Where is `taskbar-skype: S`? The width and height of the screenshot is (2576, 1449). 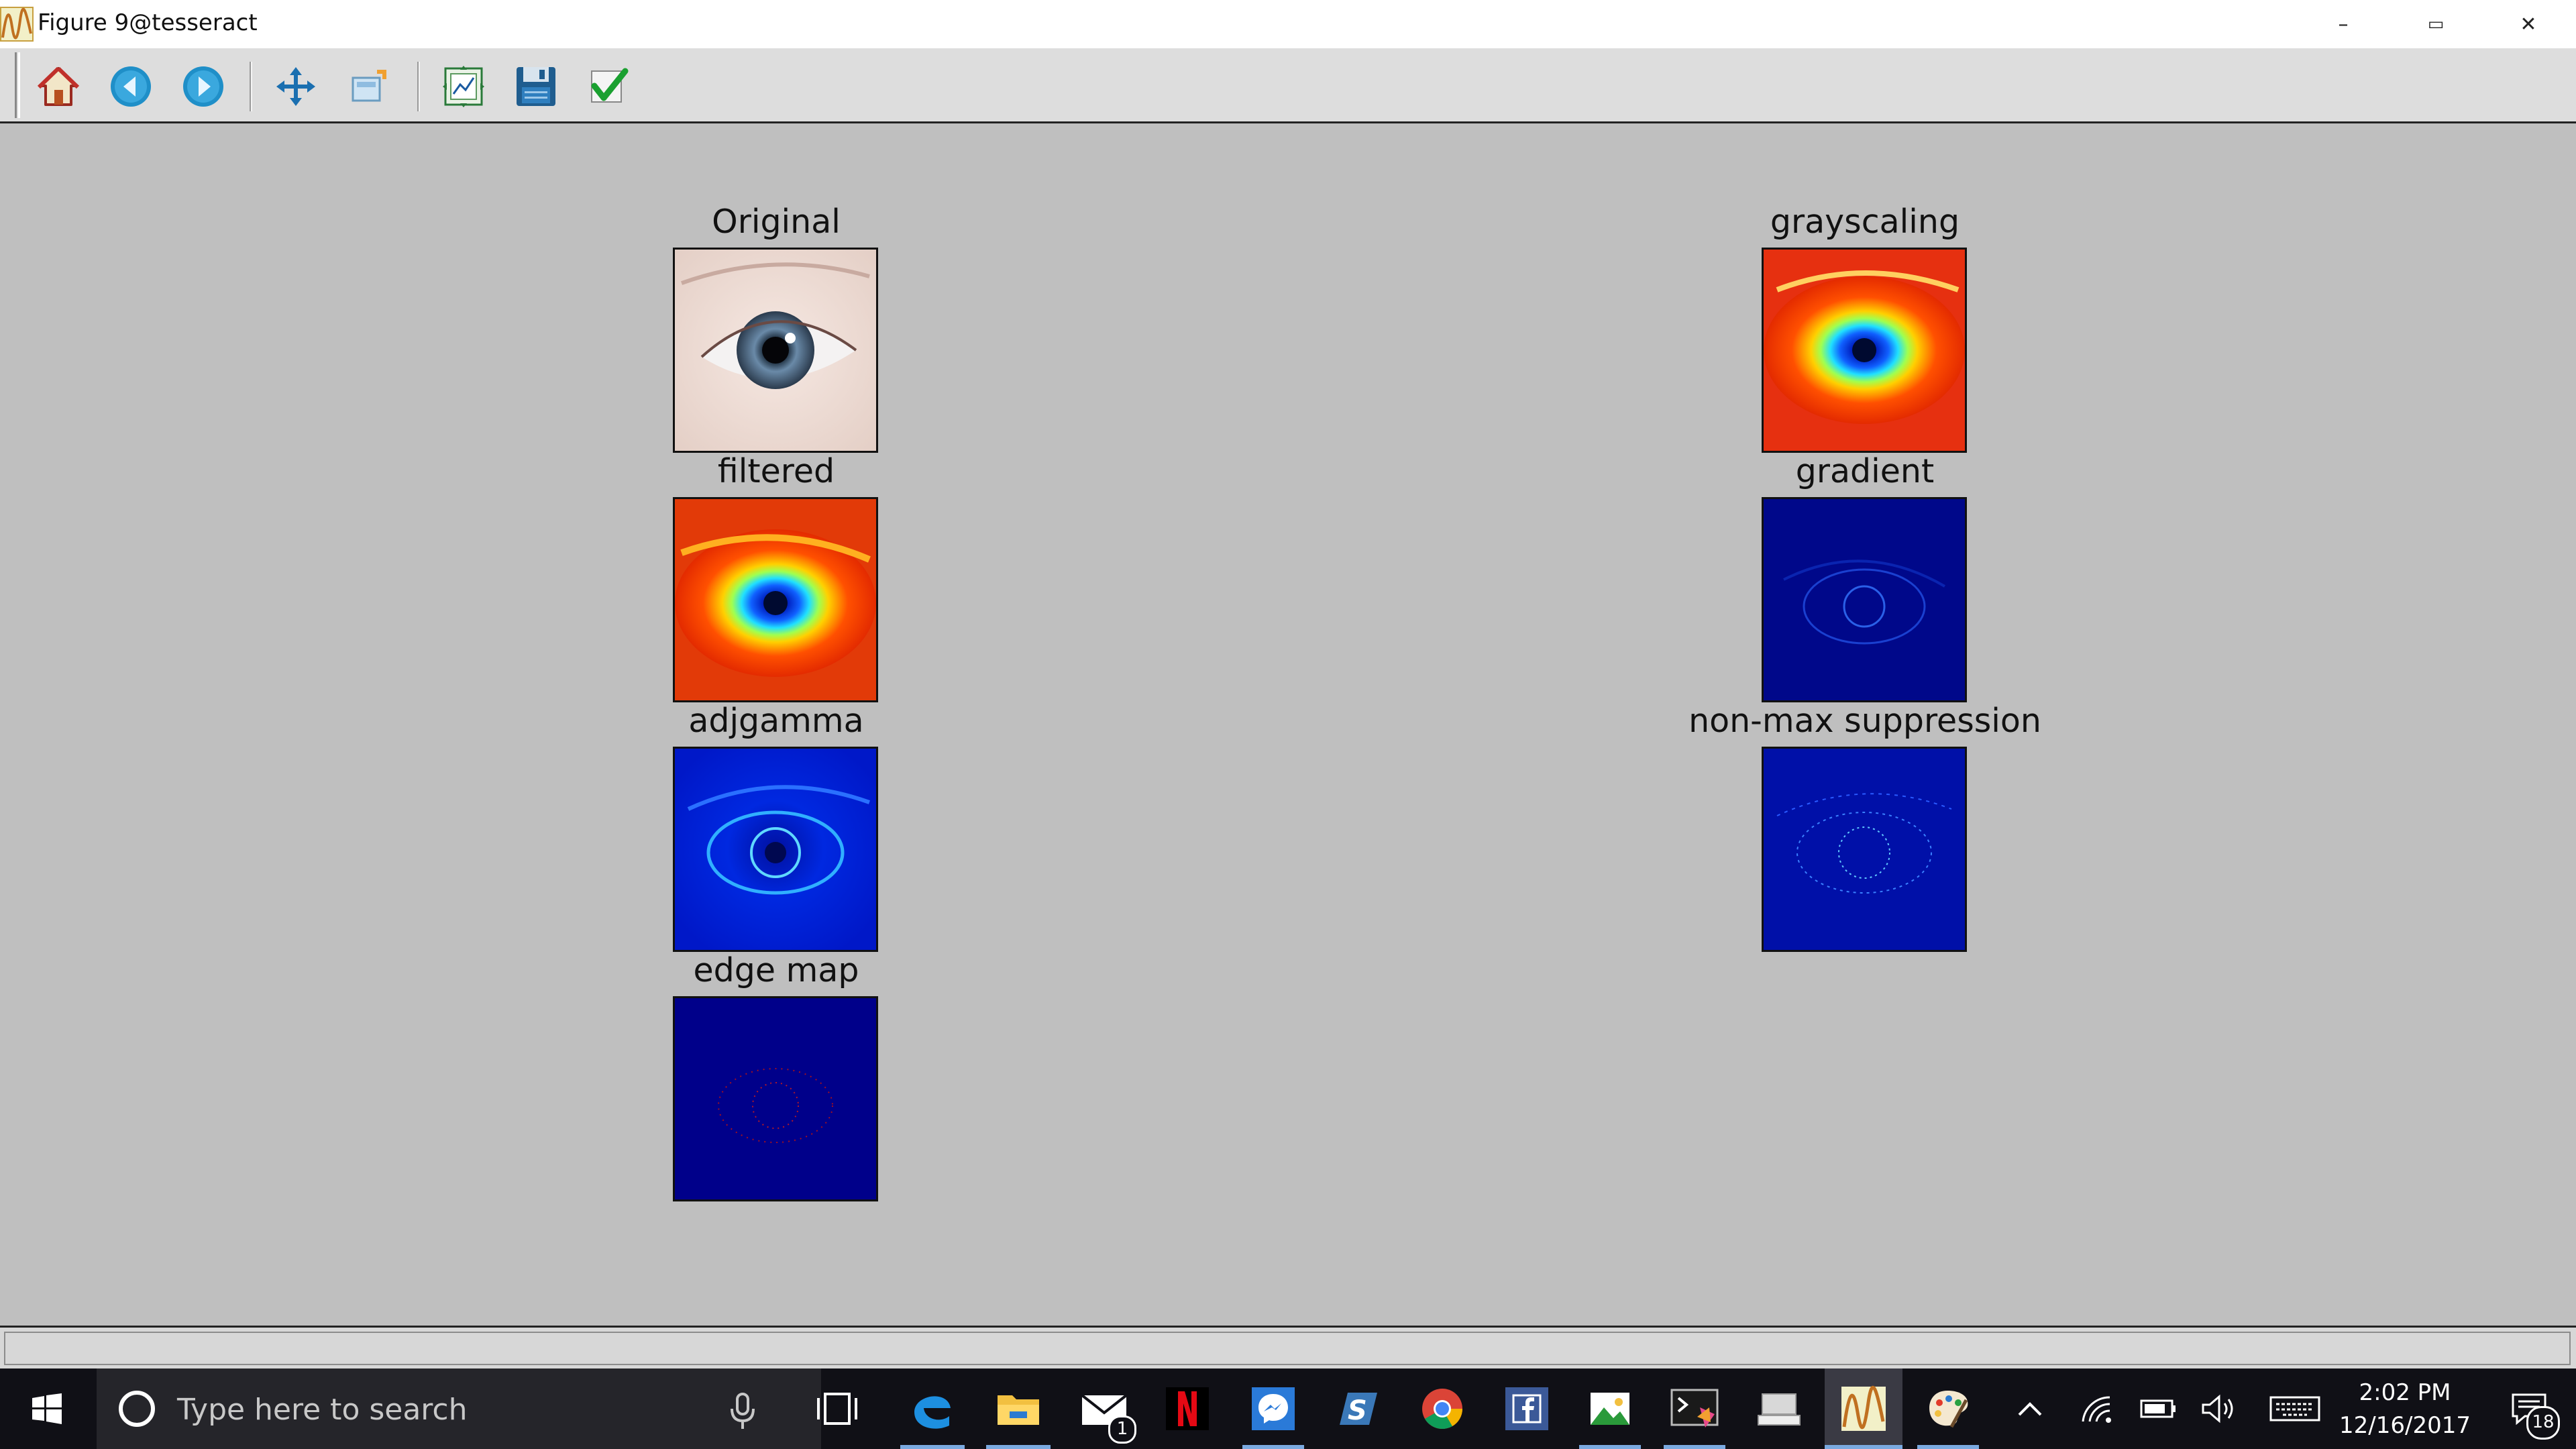 taskbar-skype: S is located at coordinates (1358, 1409).